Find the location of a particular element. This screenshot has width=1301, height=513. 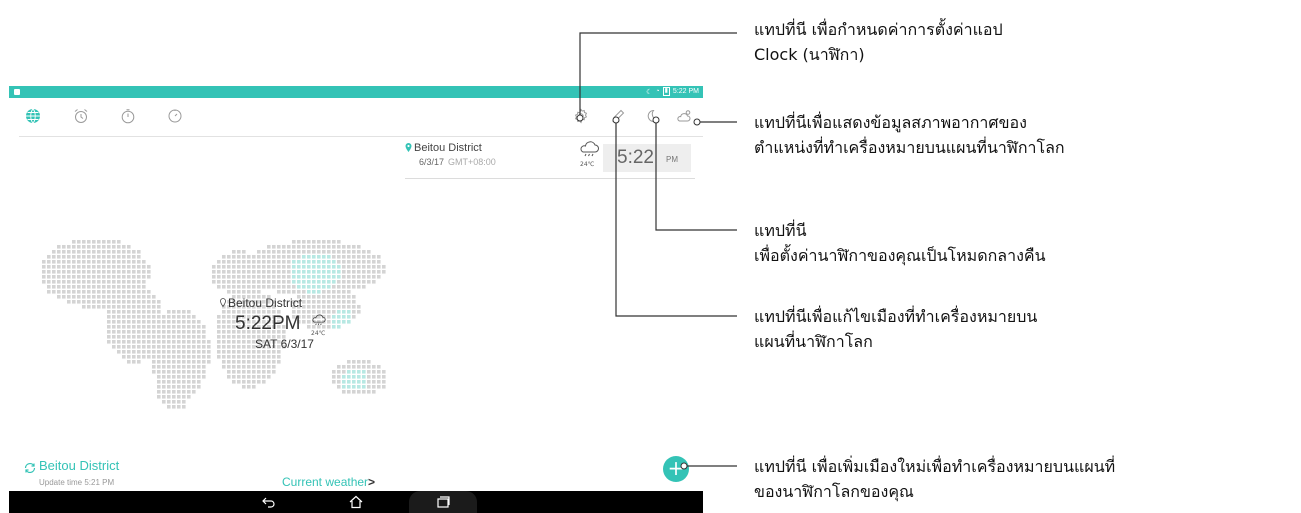

status-time: 5:22 PM is located at coordinates (685, 91).